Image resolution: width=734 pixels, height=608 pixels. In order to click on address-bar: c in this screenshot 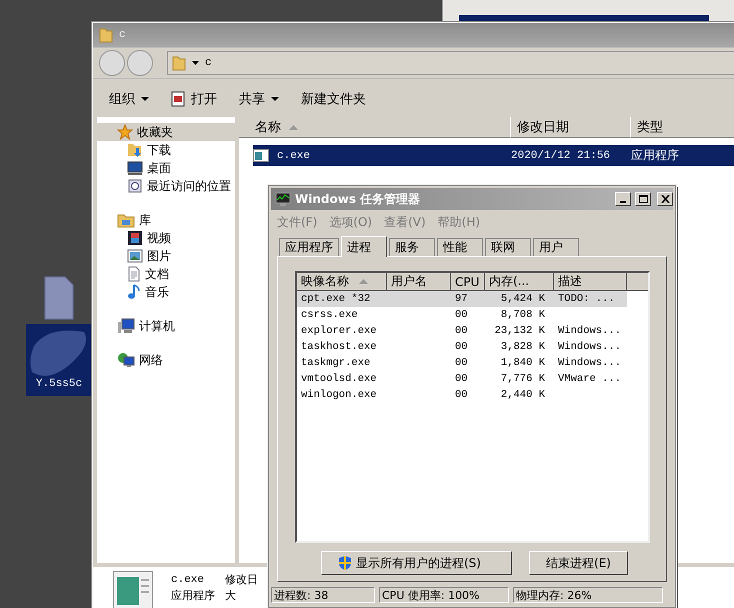, I will do `click(450, 63)`.